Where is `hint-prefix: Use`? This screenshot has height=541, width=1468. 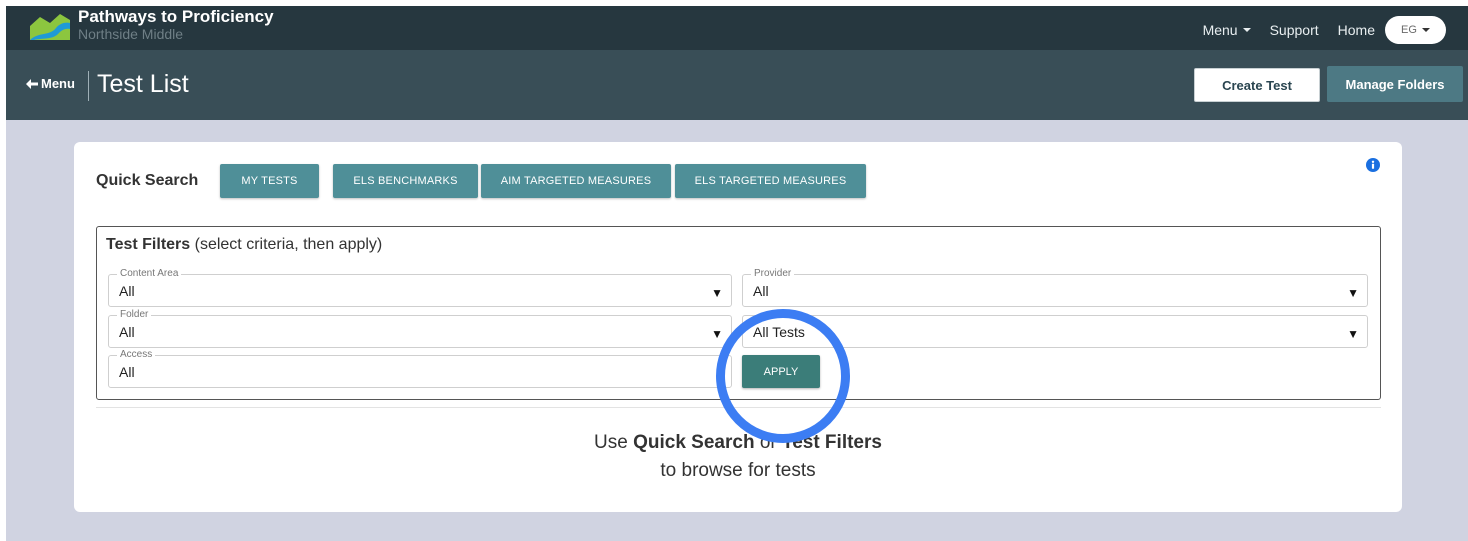 hint-prefix: Use is located at coordinates (614, 442).